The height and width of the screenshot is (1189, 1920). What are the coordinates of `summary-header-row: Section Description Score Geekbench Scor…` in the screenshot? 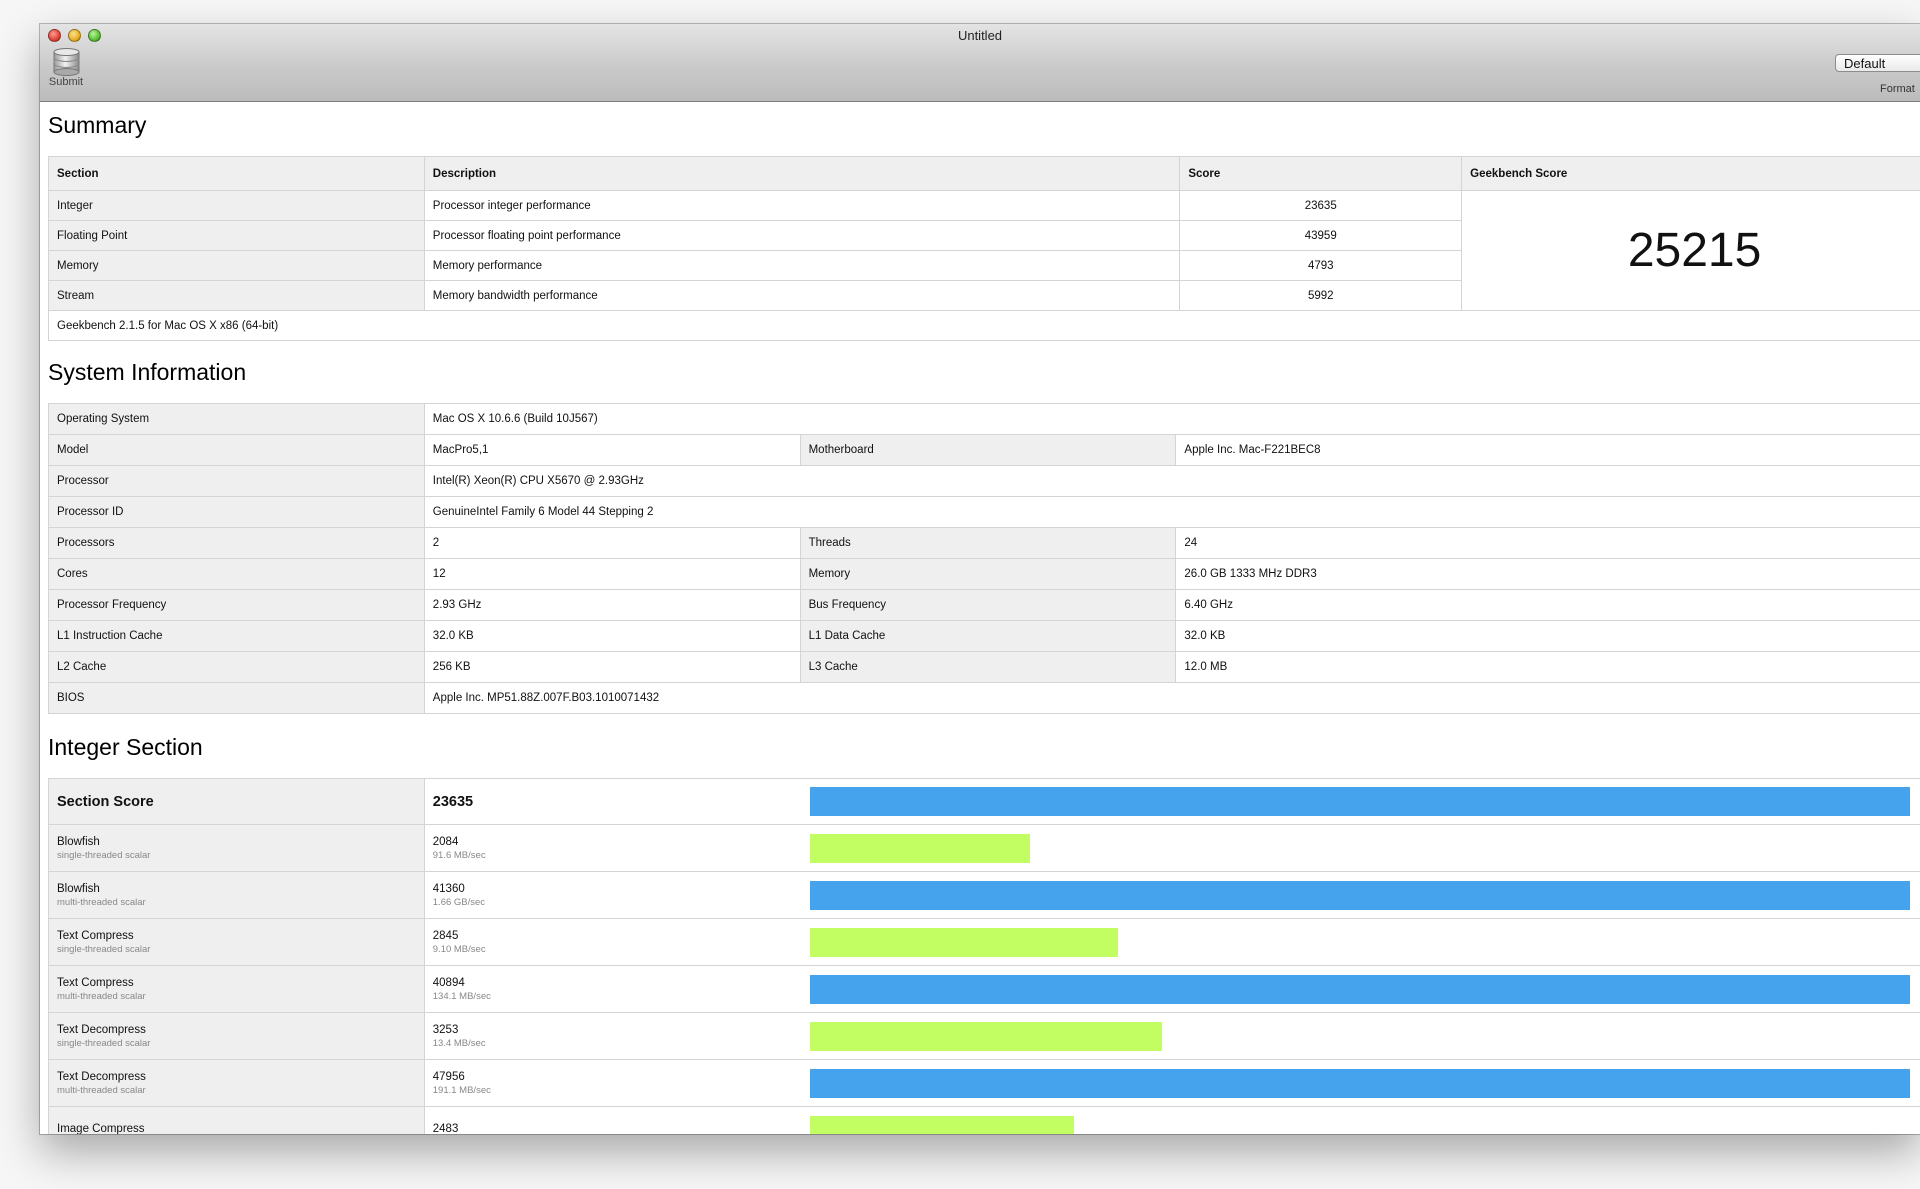 It's located at (984, 173).